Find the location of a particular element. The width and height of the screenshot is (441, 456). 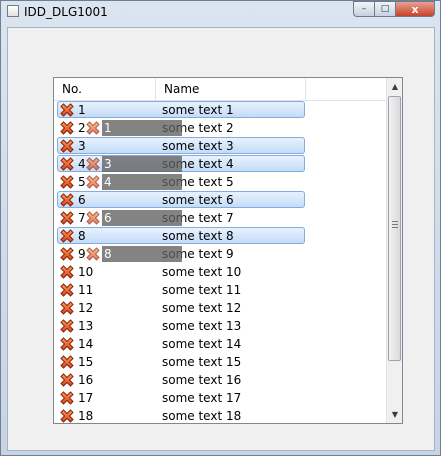

row-name: some text 17 is located at coordinates (202, 398).